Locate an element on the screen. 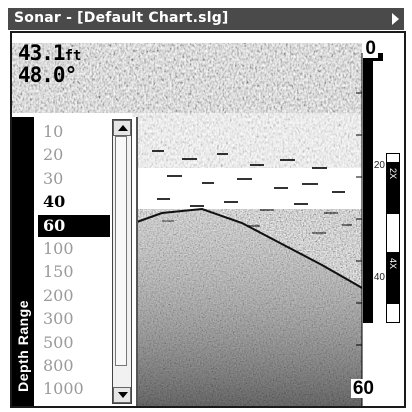  depth-range-option: 800 is located at coordinates (74, 366).